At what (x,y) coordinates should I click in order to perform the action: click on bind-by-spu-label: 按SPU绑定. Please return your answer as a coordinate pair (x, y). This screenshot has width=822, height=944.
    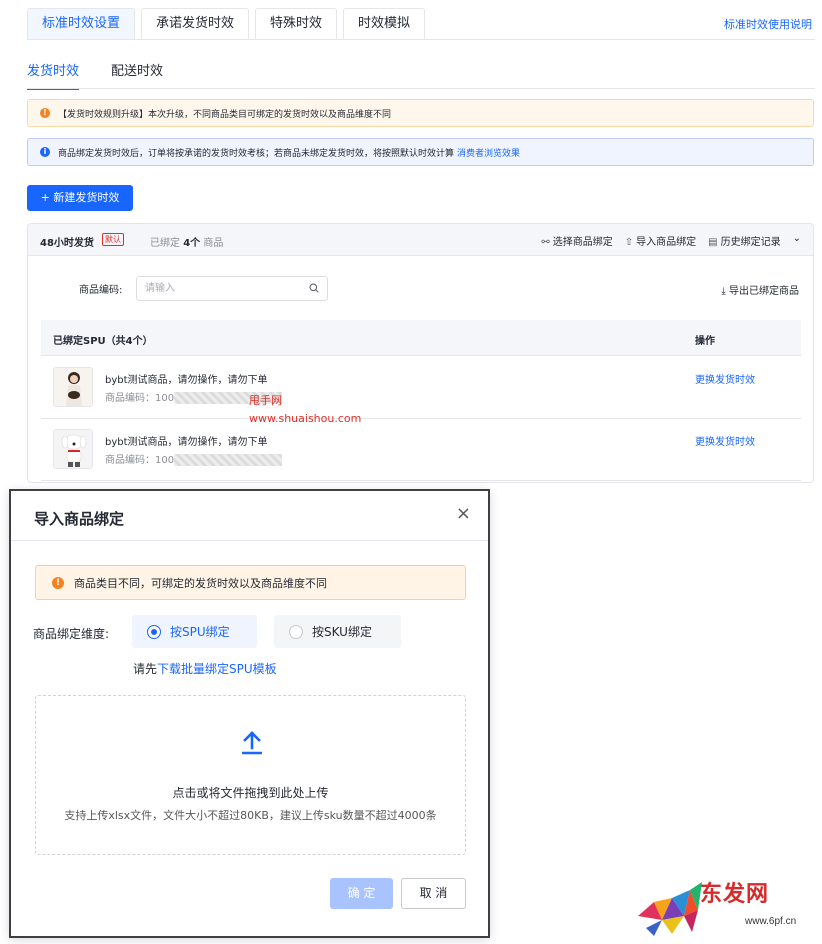
    Looking at the image, I should click on (200, 632).